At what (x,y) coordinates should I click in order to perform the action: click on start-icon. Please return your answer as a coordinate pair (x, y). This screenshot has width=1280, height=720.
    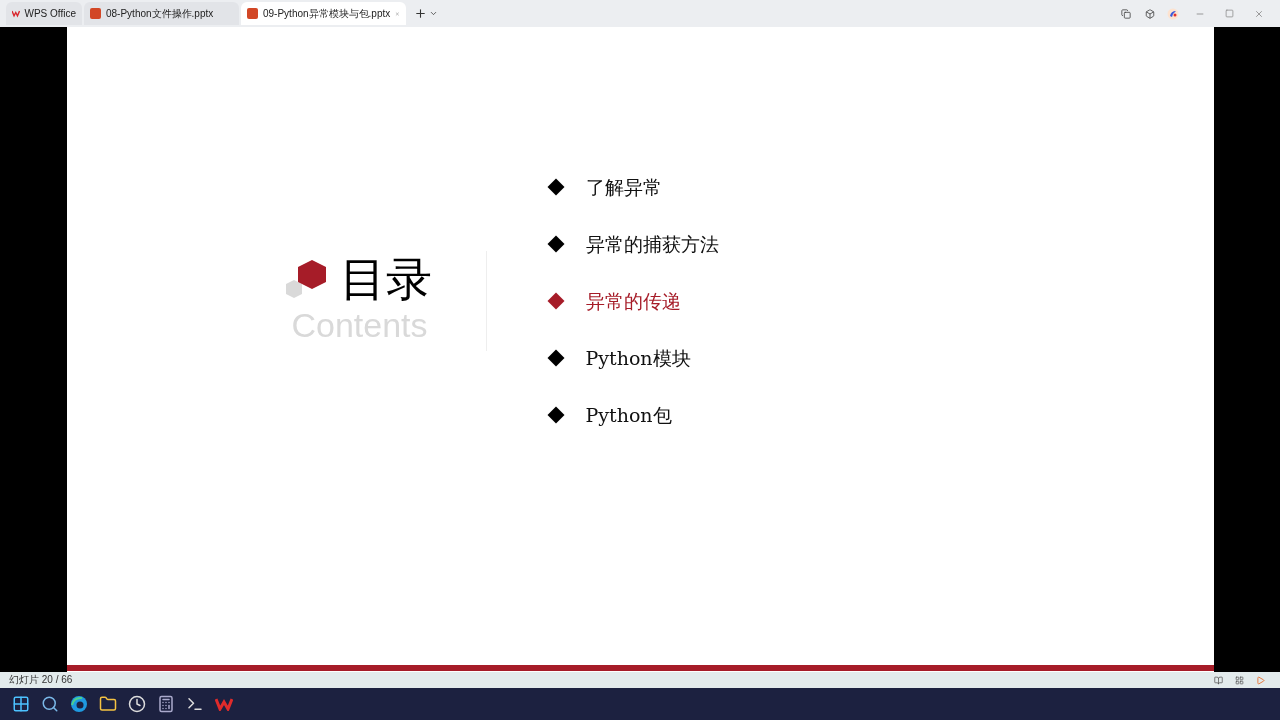
    Looking at the image, I should click on (21, 704).